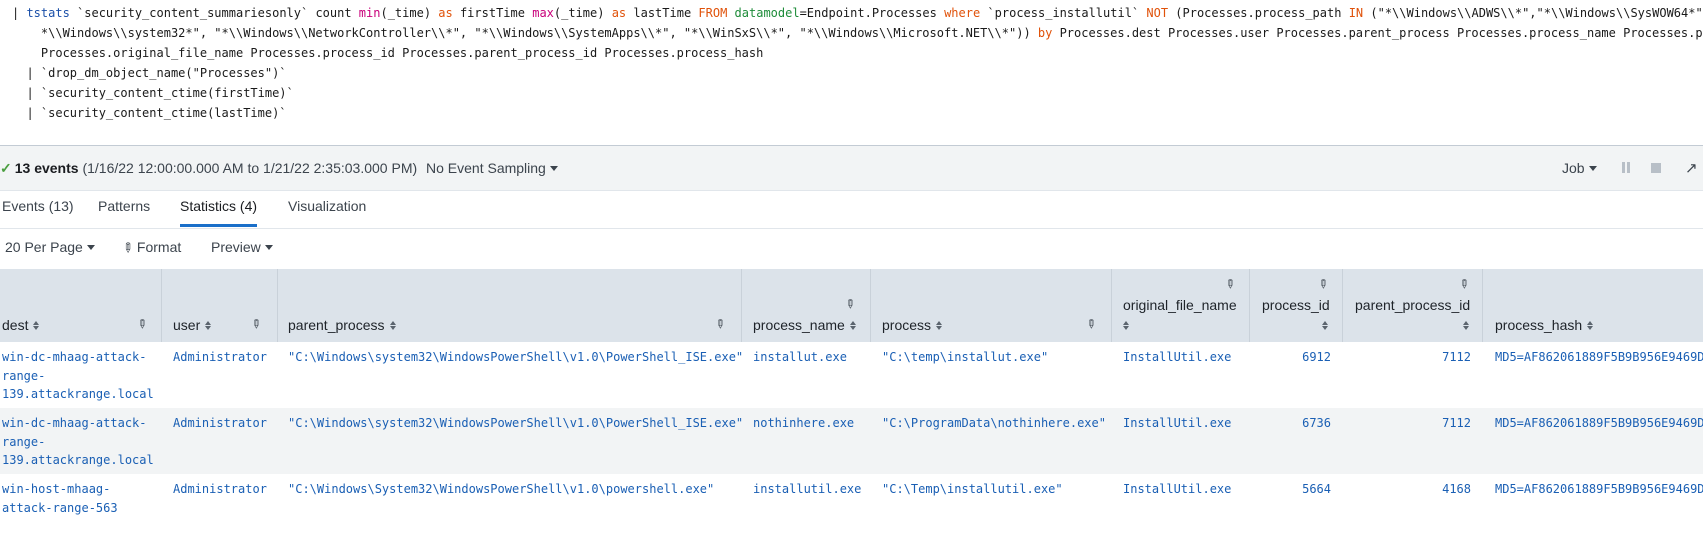 The image size is (1703, 541). Describe the element at coordinates (327, 206) in the screenshot. I see `tab-visualization: Visualization` at that location.